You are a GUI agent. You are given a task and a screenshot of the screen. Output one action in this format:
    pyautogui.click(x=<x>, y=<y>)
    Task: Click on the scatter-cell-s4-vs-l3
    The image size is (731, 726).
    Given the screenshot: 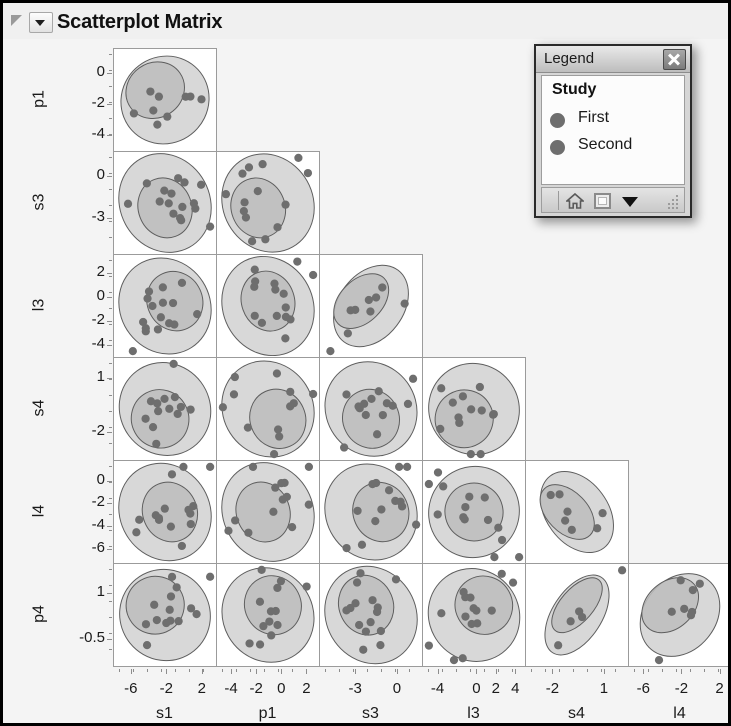 What is the action you would take?
    pyautogui.click(x=474, y=409)
    